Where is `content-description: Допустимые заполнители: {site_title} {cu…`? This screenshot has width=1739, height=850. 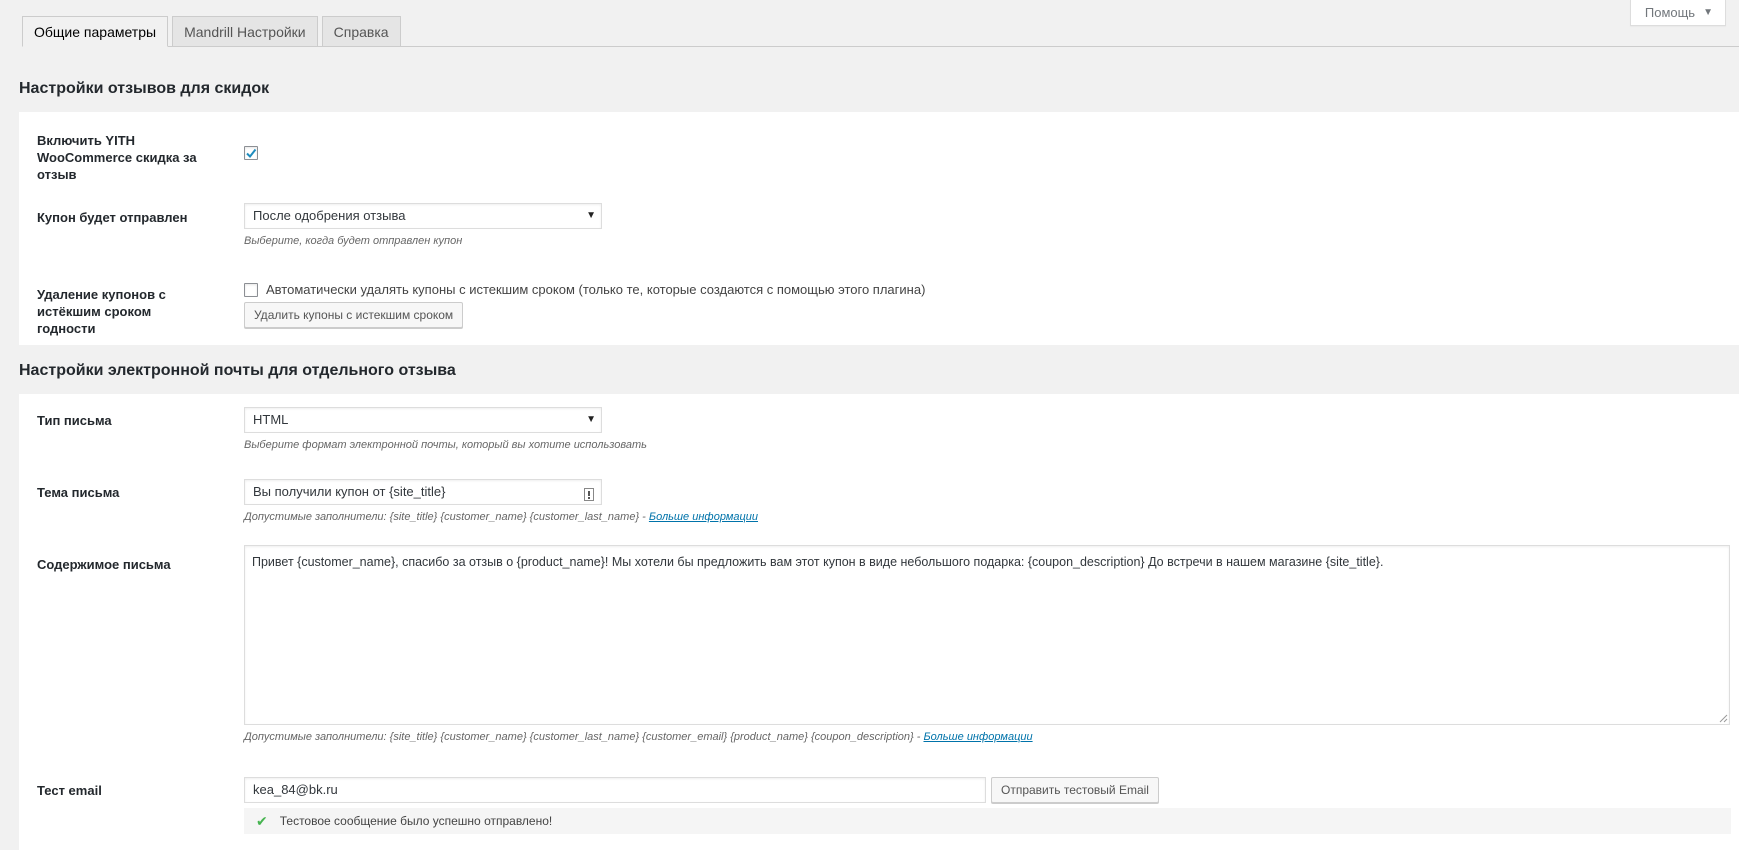 content-description: Допустимые заполнители: {site_title} {cu… is located at coordinates (987, 737).